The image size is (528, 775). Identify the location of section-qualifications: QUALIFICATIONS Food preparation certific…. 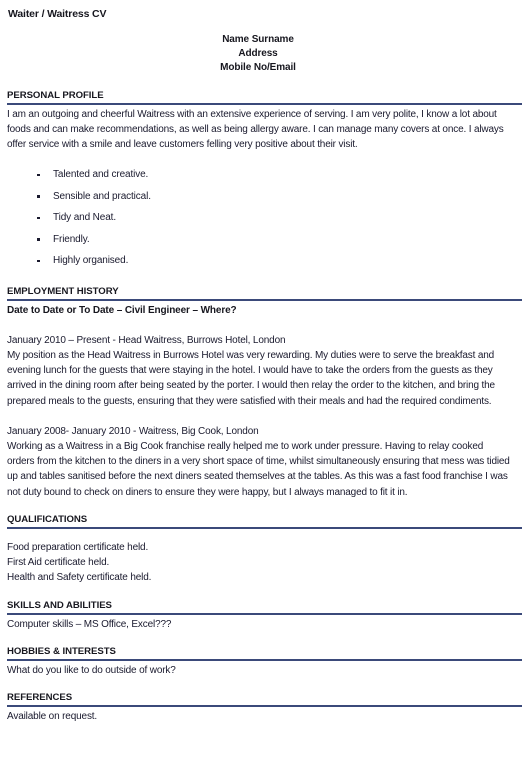
(263, 549).